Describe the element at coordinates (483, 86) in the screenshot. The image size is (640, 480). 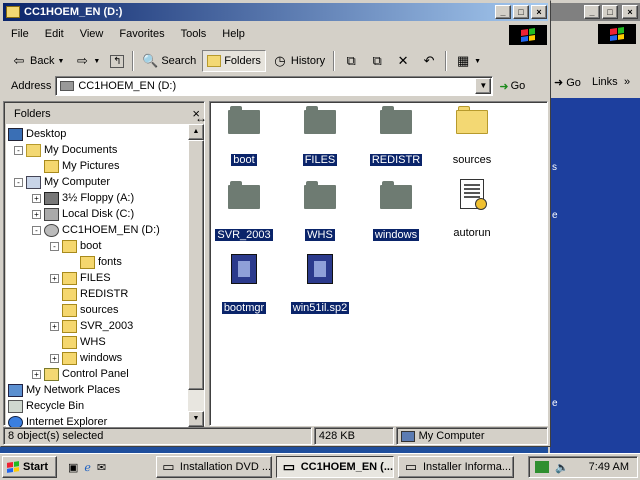
I see `address-dropdown-button: ▼` at that location.